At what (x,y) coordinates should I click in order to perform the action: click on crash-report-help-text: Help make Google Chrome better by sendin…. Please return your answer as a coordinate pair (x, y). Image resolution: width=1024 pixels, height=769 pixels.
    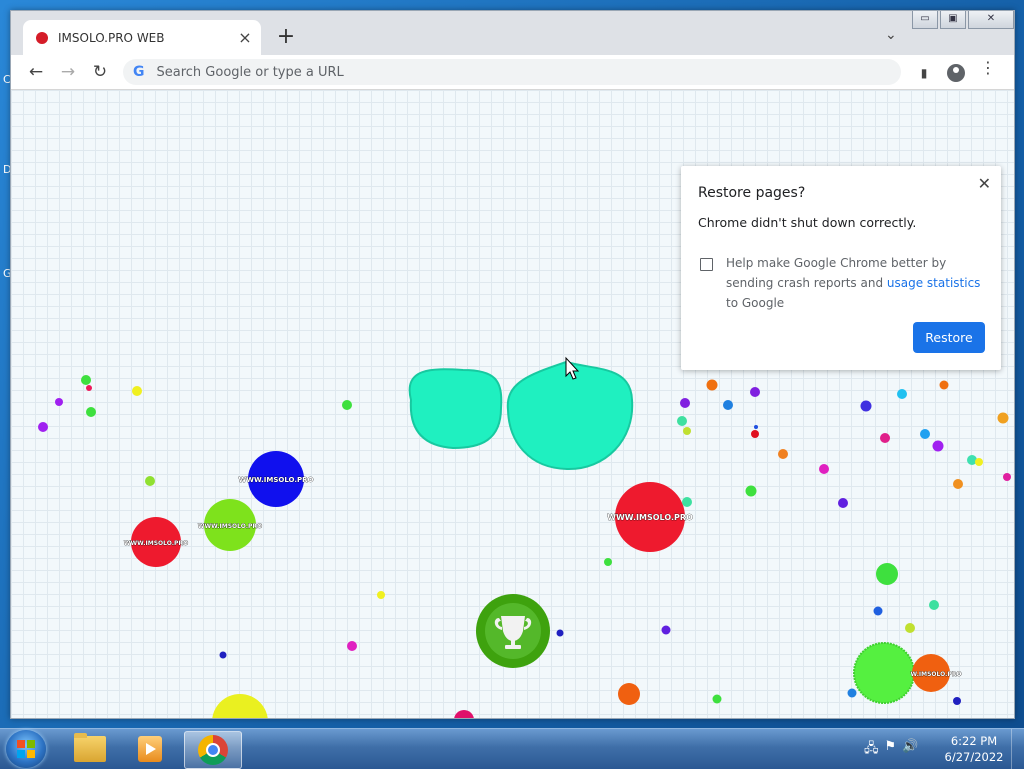
    Looking at the image, I should click on (858, 283).